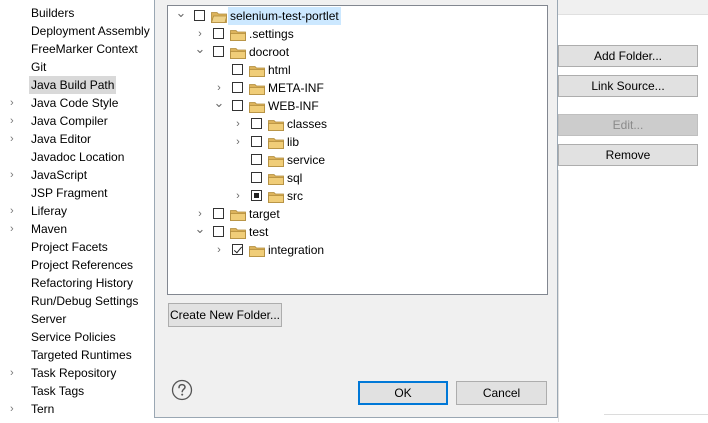  I want to click on preference-item-label: Service Policies, so click(73, 337).